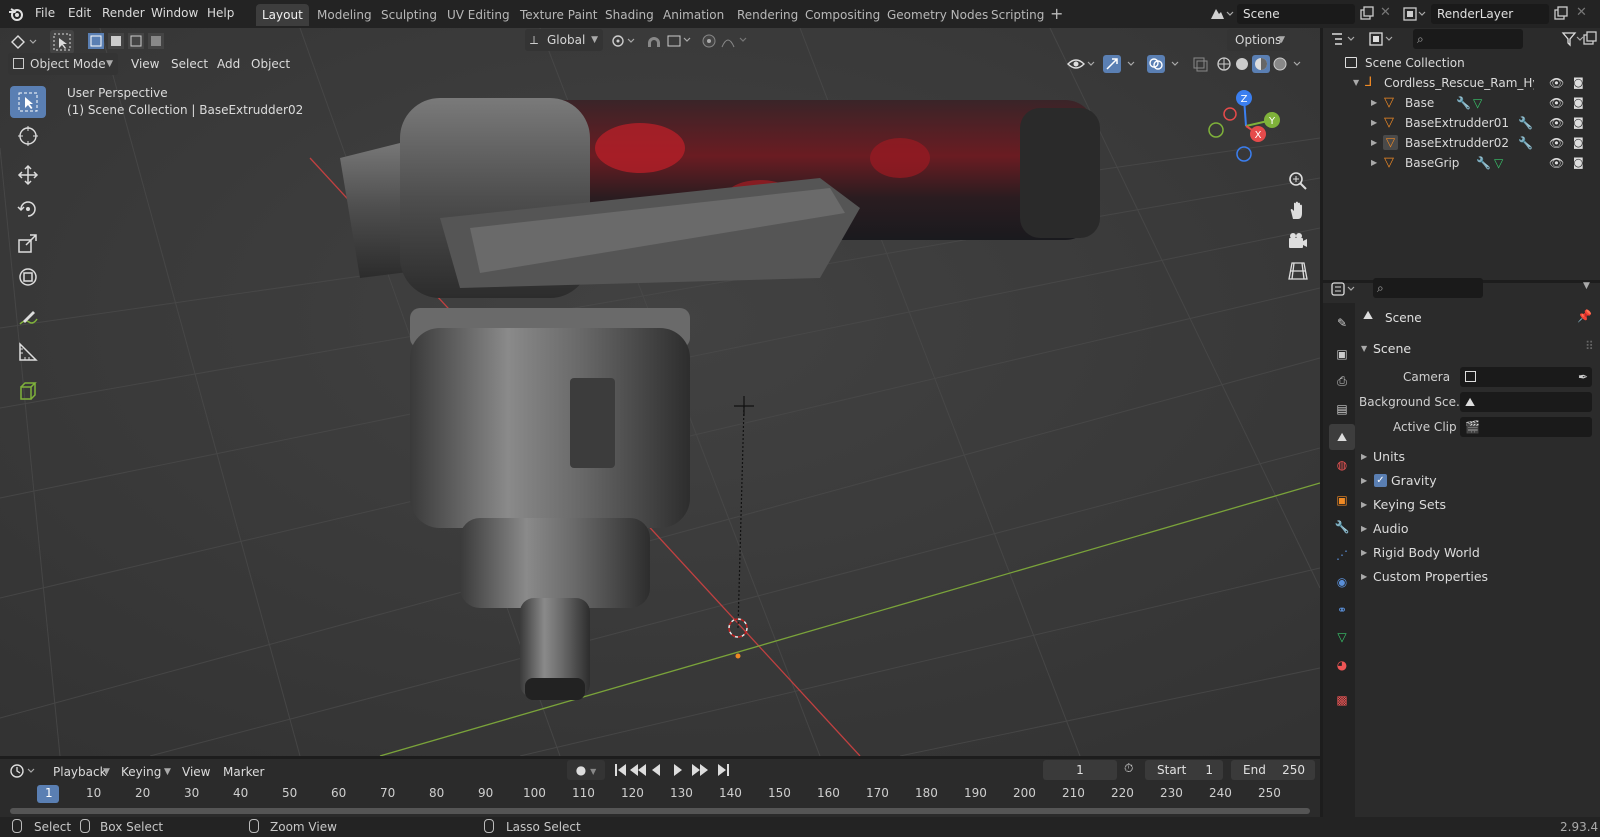 This screenshot has height=837, width=1600. What do you see at coordinates (1342, 437) in the screenshot?
I see `tab-scene: ⛰` at bounding box center [1342, 437].